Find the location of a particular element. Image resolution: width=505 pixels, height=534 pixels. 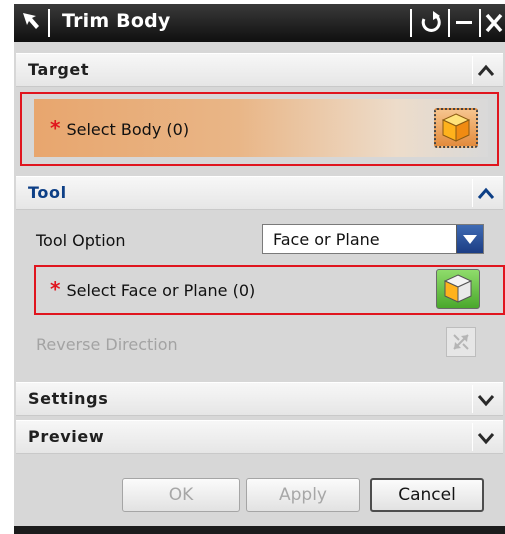

reverse-direction-button is located at coordinates (461, 342).